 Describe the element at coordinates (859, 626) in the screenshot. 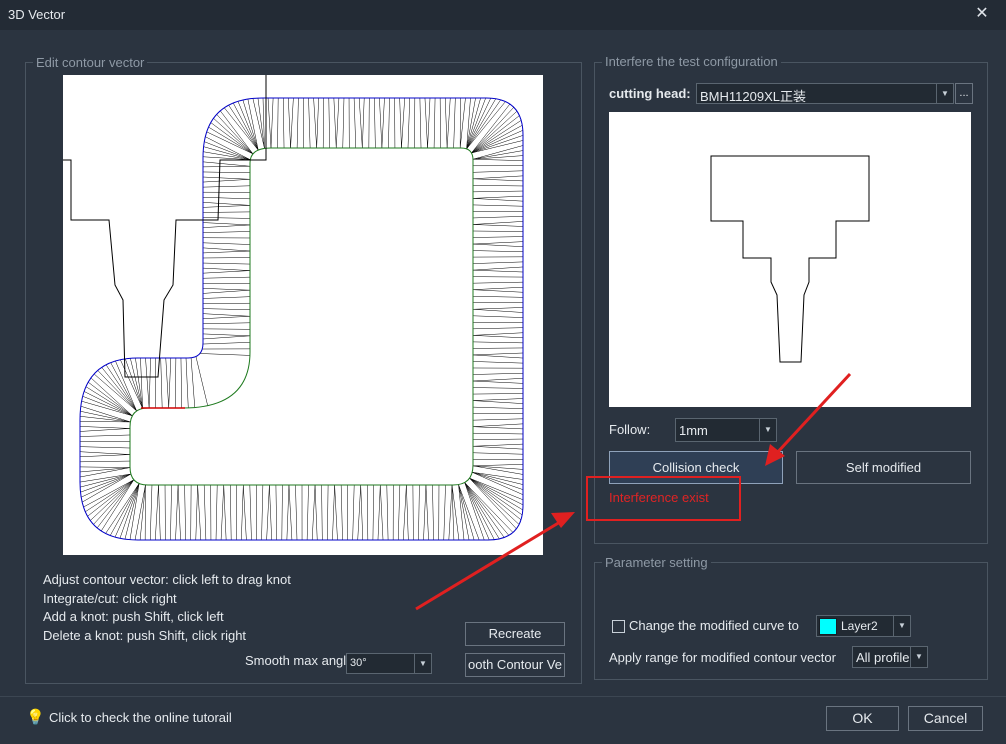

I see `layer-value: Layer2` at that location.